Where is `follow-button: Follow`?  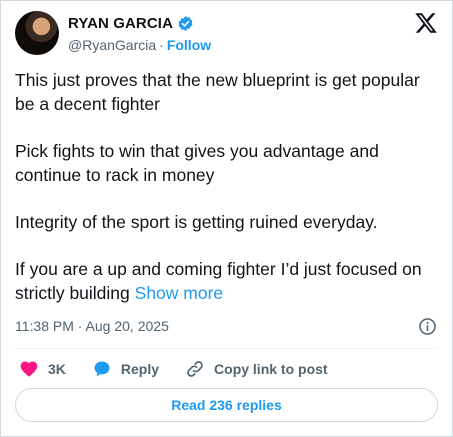 follow-button: Follow is located at coordinates (189, 45).